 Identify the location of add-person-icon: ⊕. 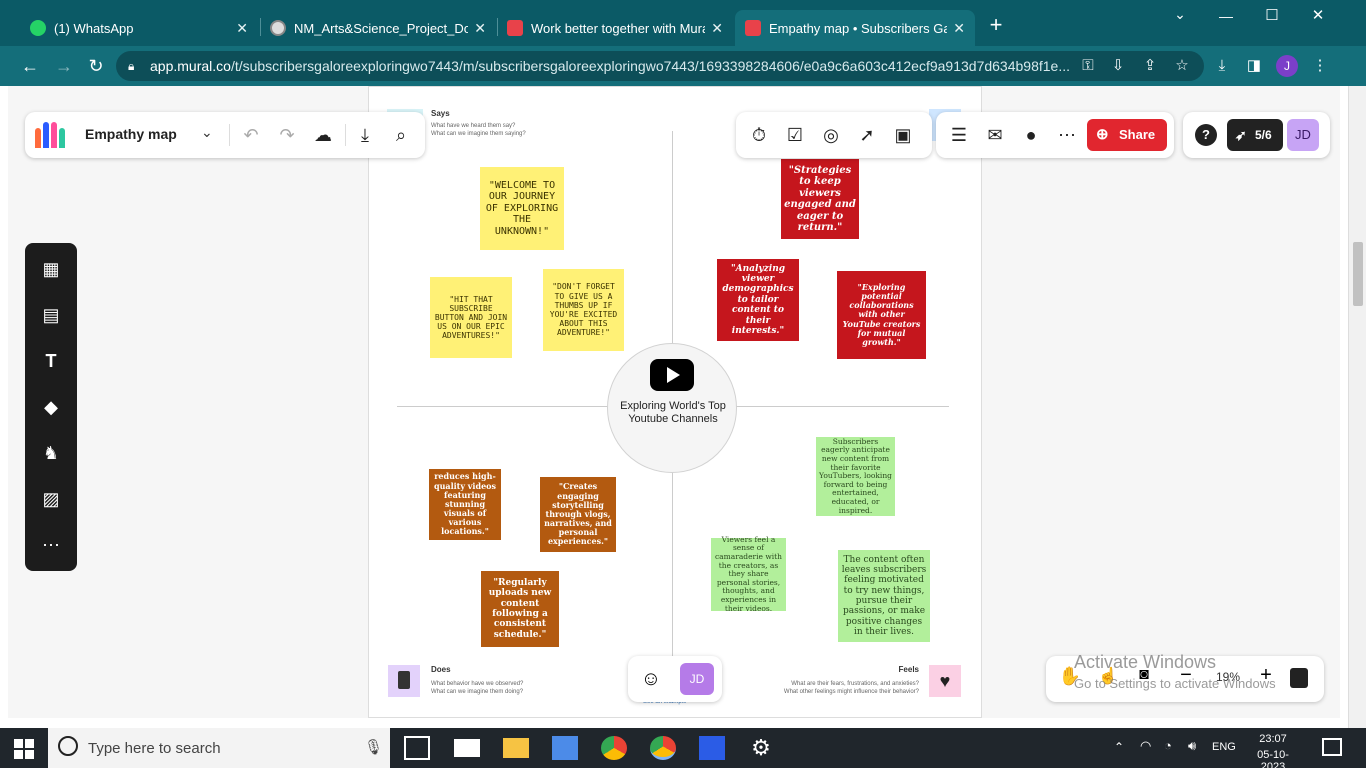
(1102, 134).